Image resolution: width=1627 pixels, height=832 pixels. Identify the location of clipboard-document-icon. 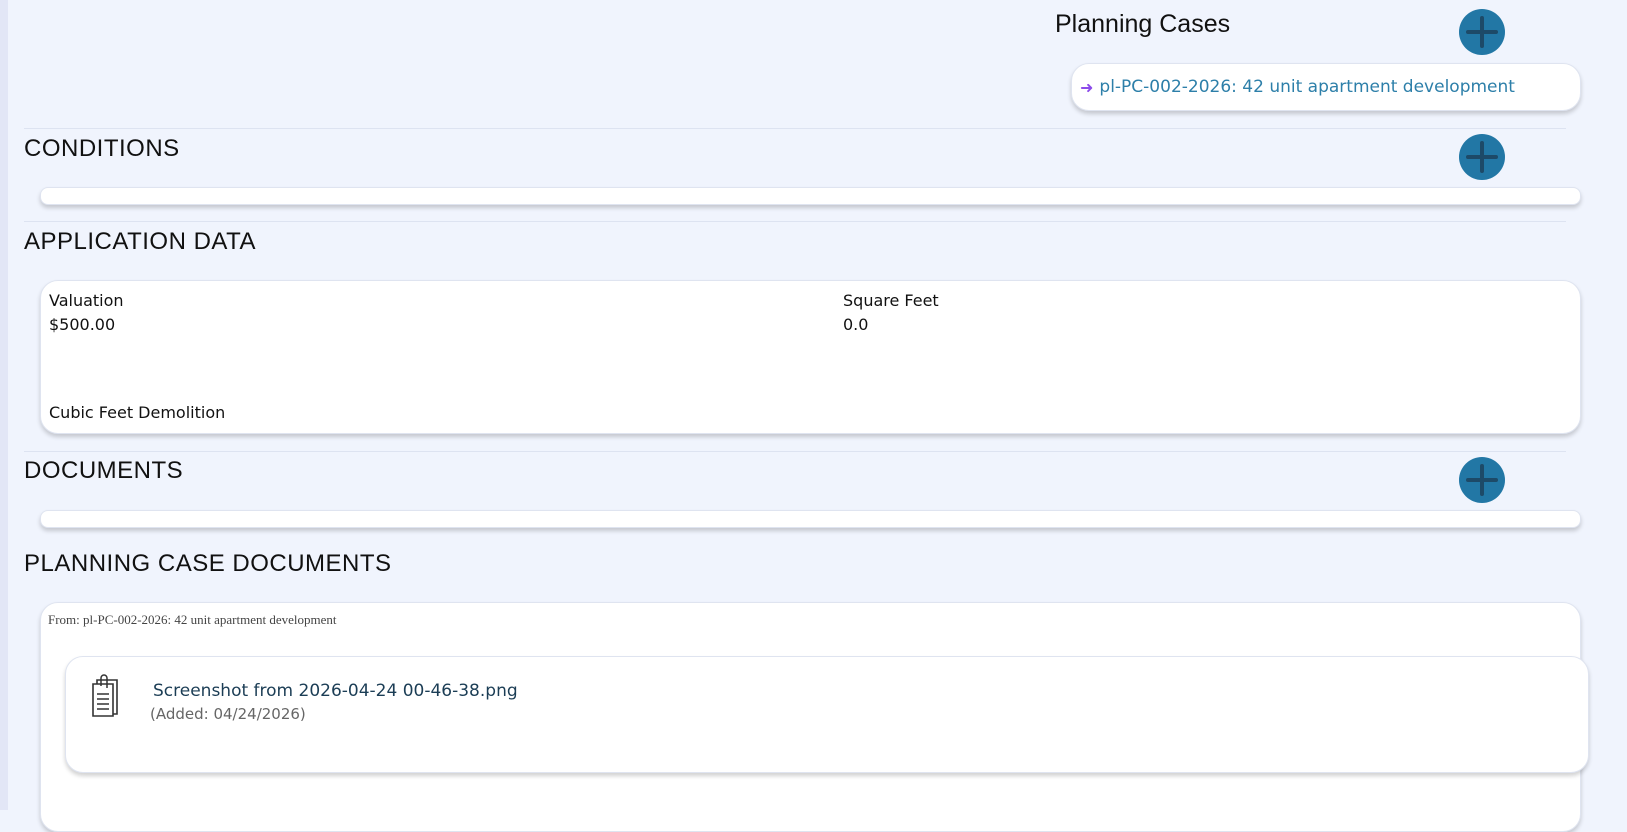
(105, 695).